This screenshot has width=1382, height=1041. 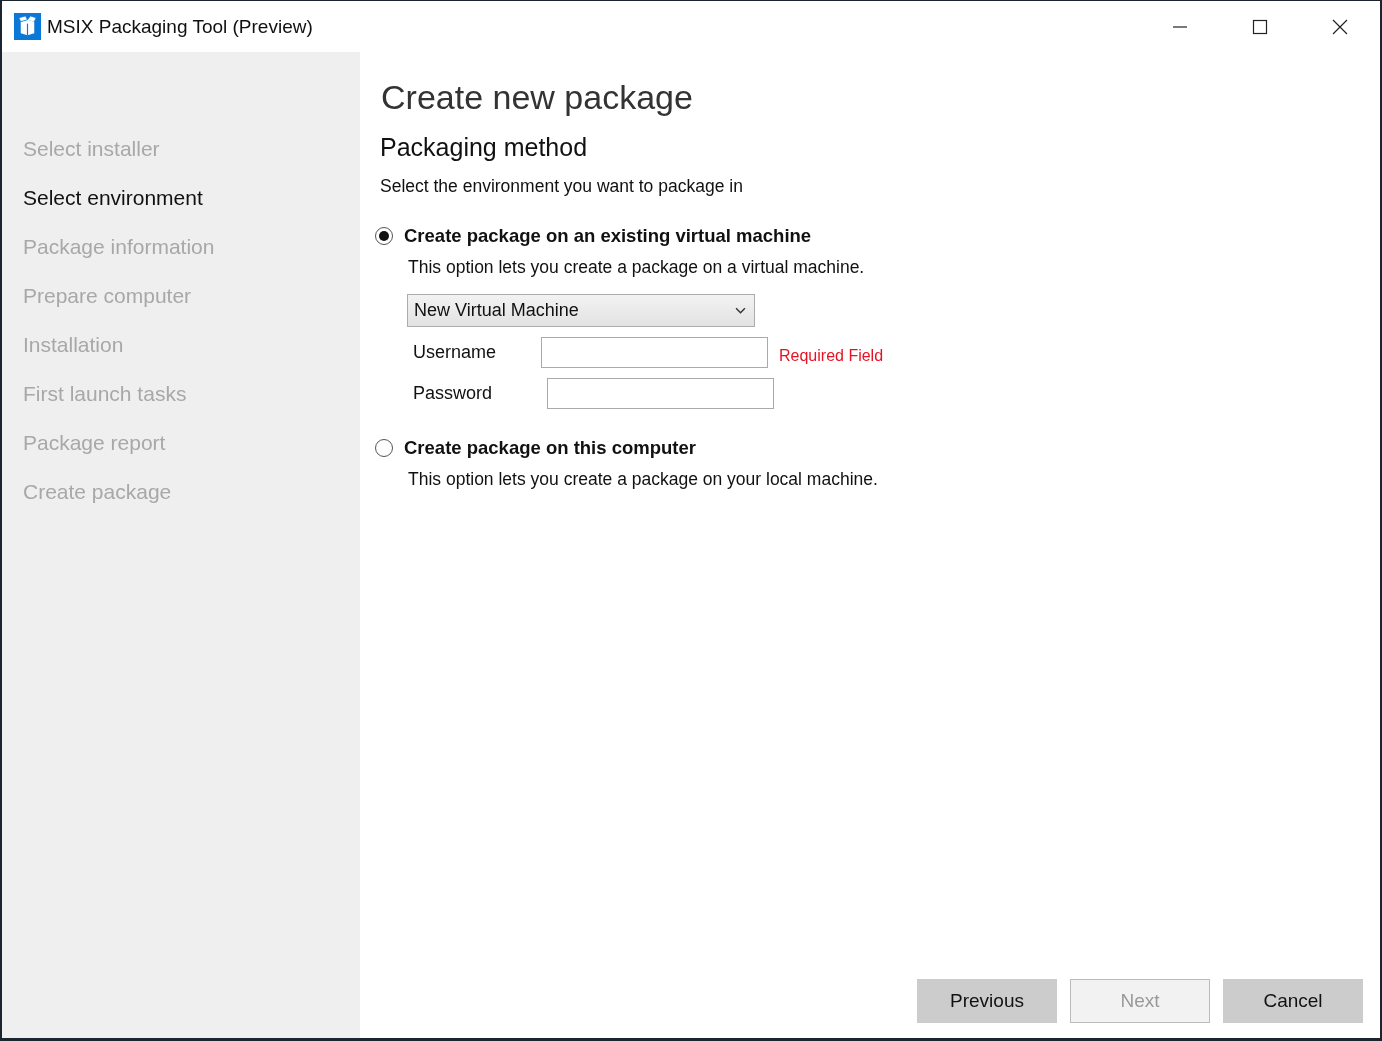 What do you see at coordinates (181, 399) in the screenshot?
I see `step-item: First launch tasks` at bounding box center [181, 399].